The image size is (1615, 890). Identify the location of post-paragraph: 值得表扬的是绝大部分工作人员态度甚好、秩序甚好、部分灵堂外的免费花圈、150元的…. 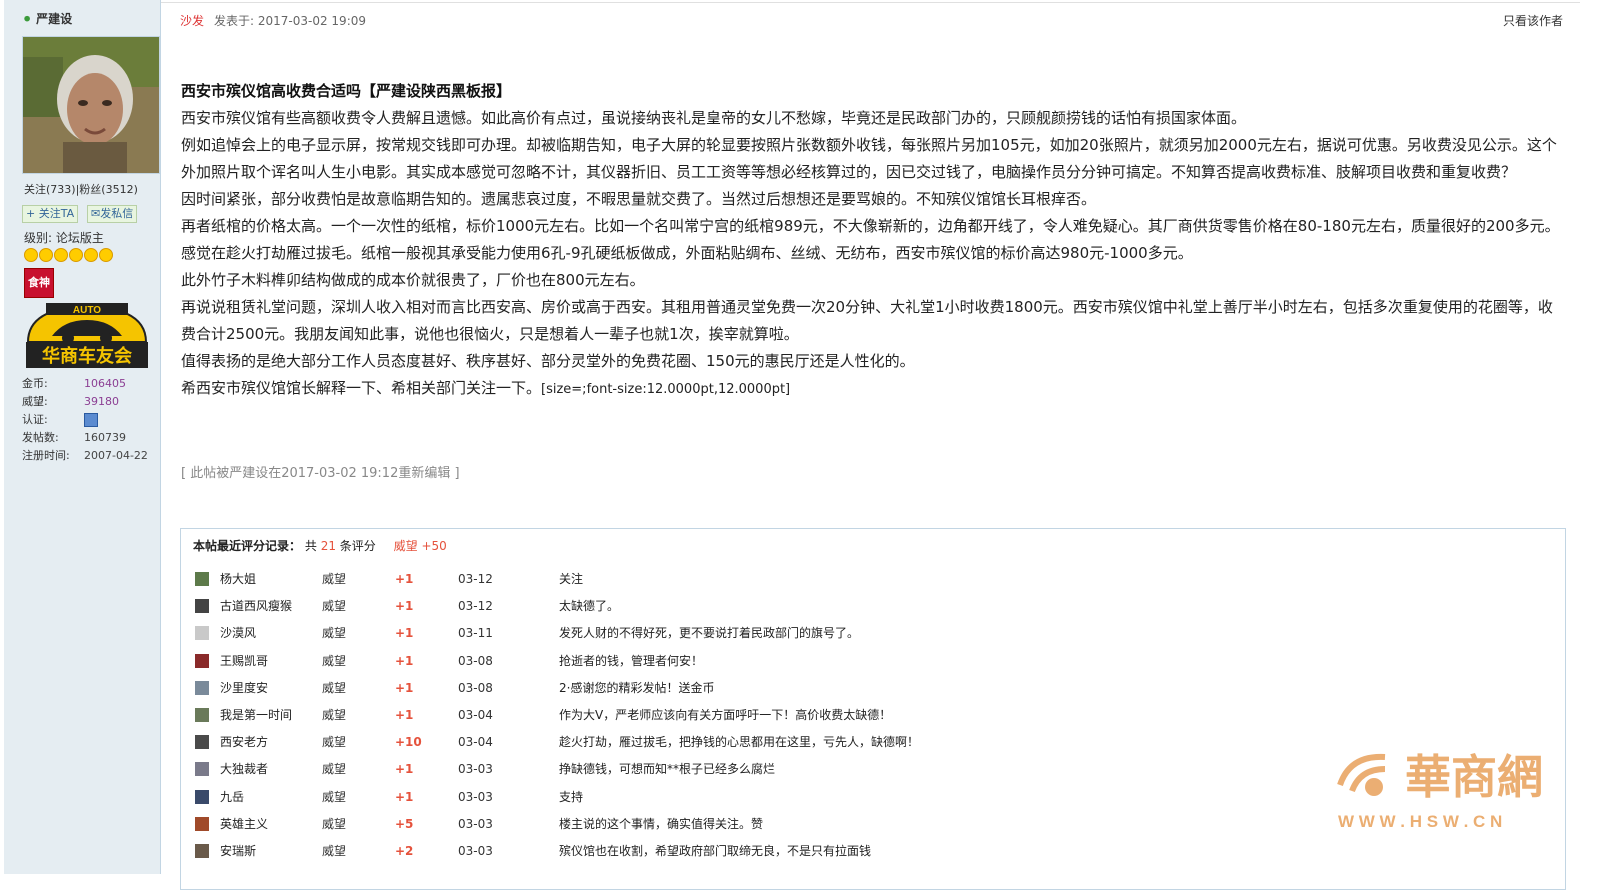
(548, 361).